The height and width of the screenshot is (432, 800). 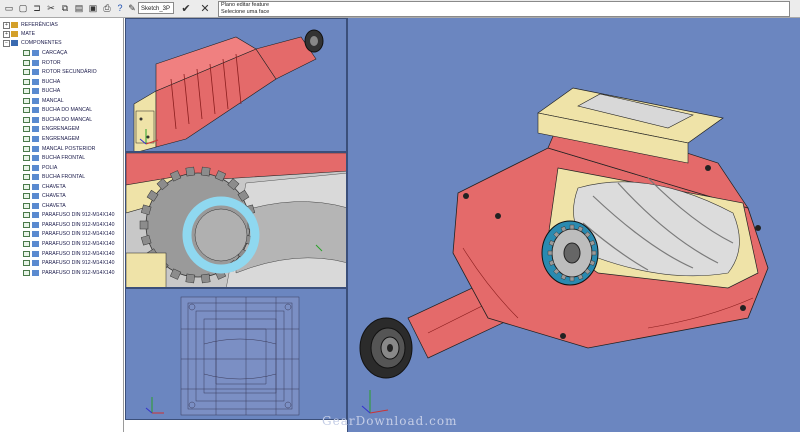 I want to click on rectangle-icon: ▢, so click(x=23, y=8).